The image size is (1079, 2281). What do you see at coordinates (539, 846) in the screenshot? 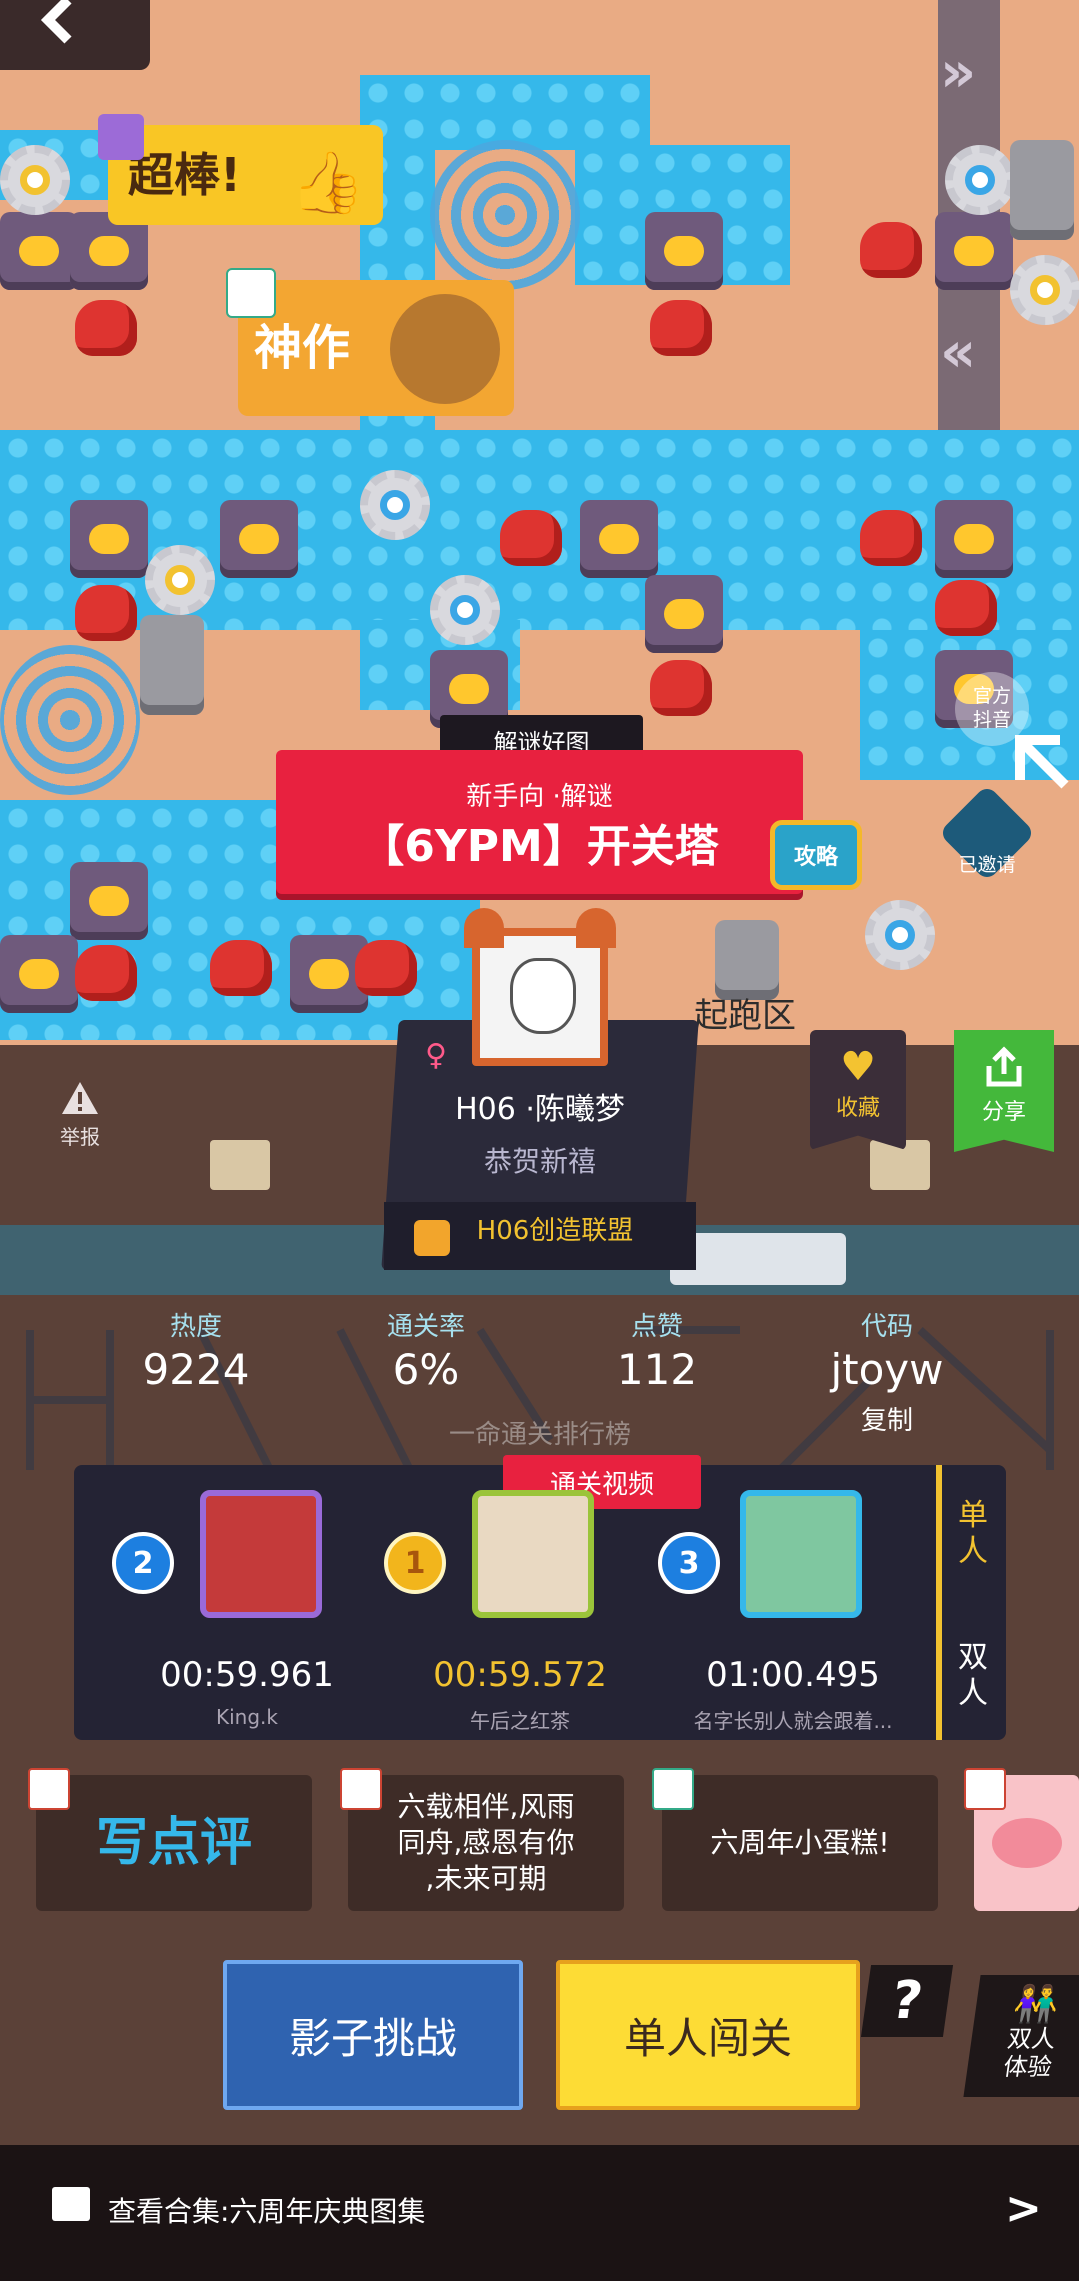
I see `level-title: 【6YPM】开关塔` at bounding box center [539, 846].